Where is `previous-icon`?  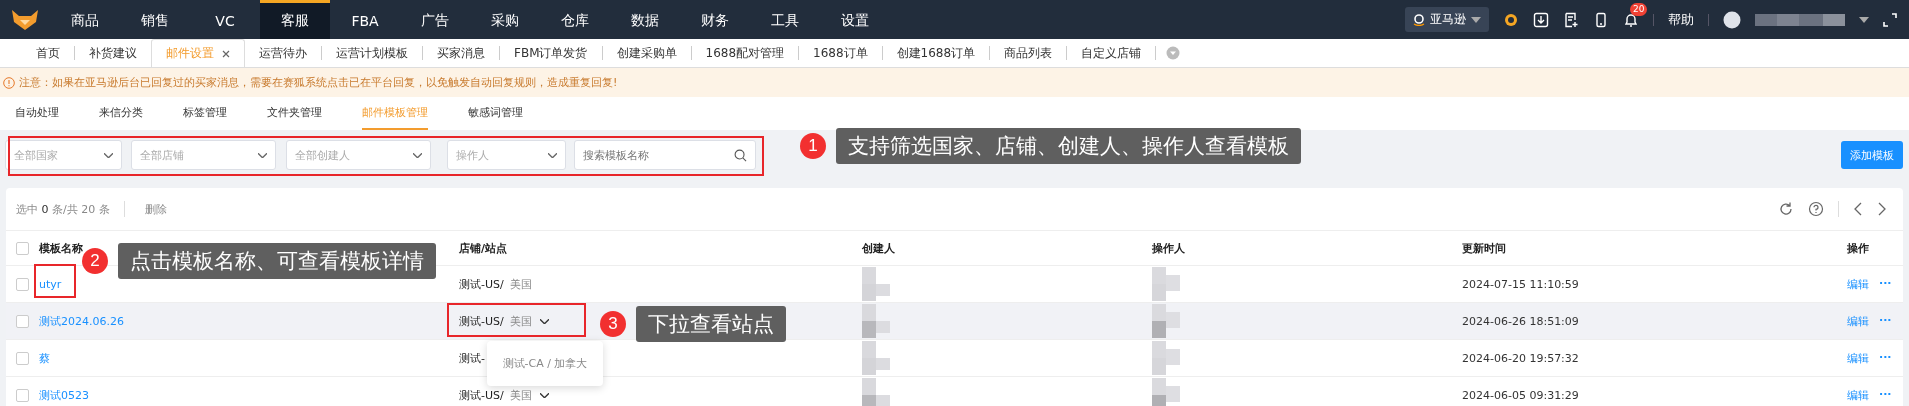 previous-icon is located at coordinates (1858, 209).